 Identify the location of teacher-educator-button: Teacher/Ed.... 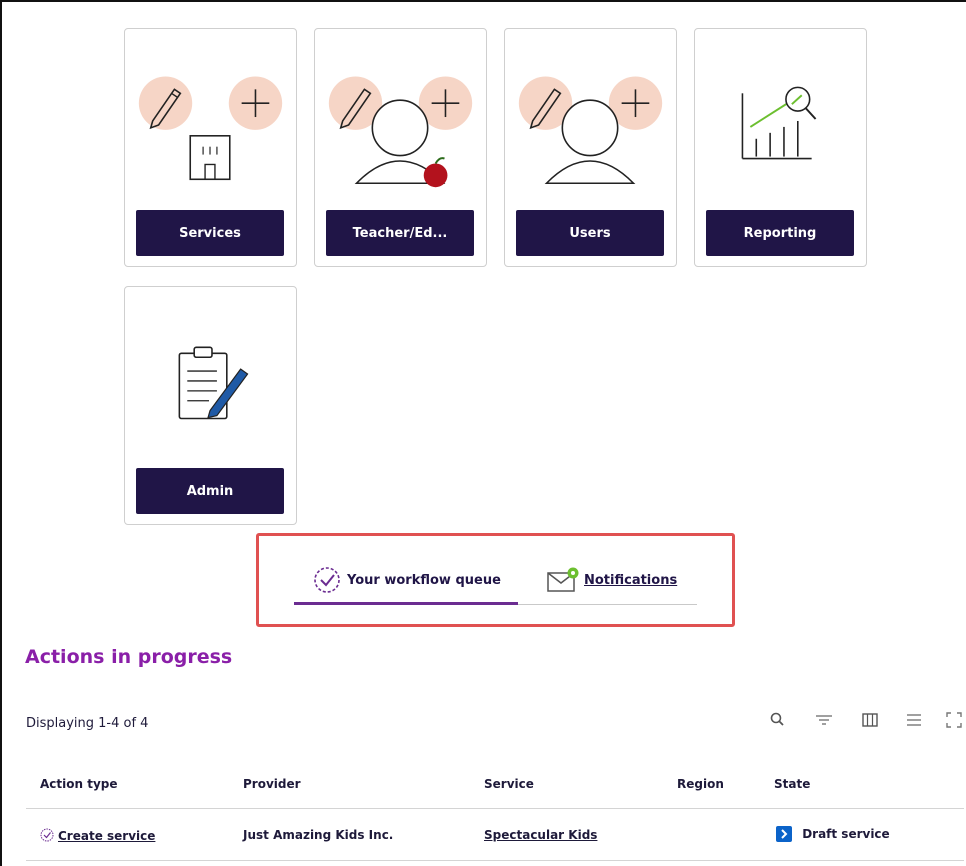
(400, 233).